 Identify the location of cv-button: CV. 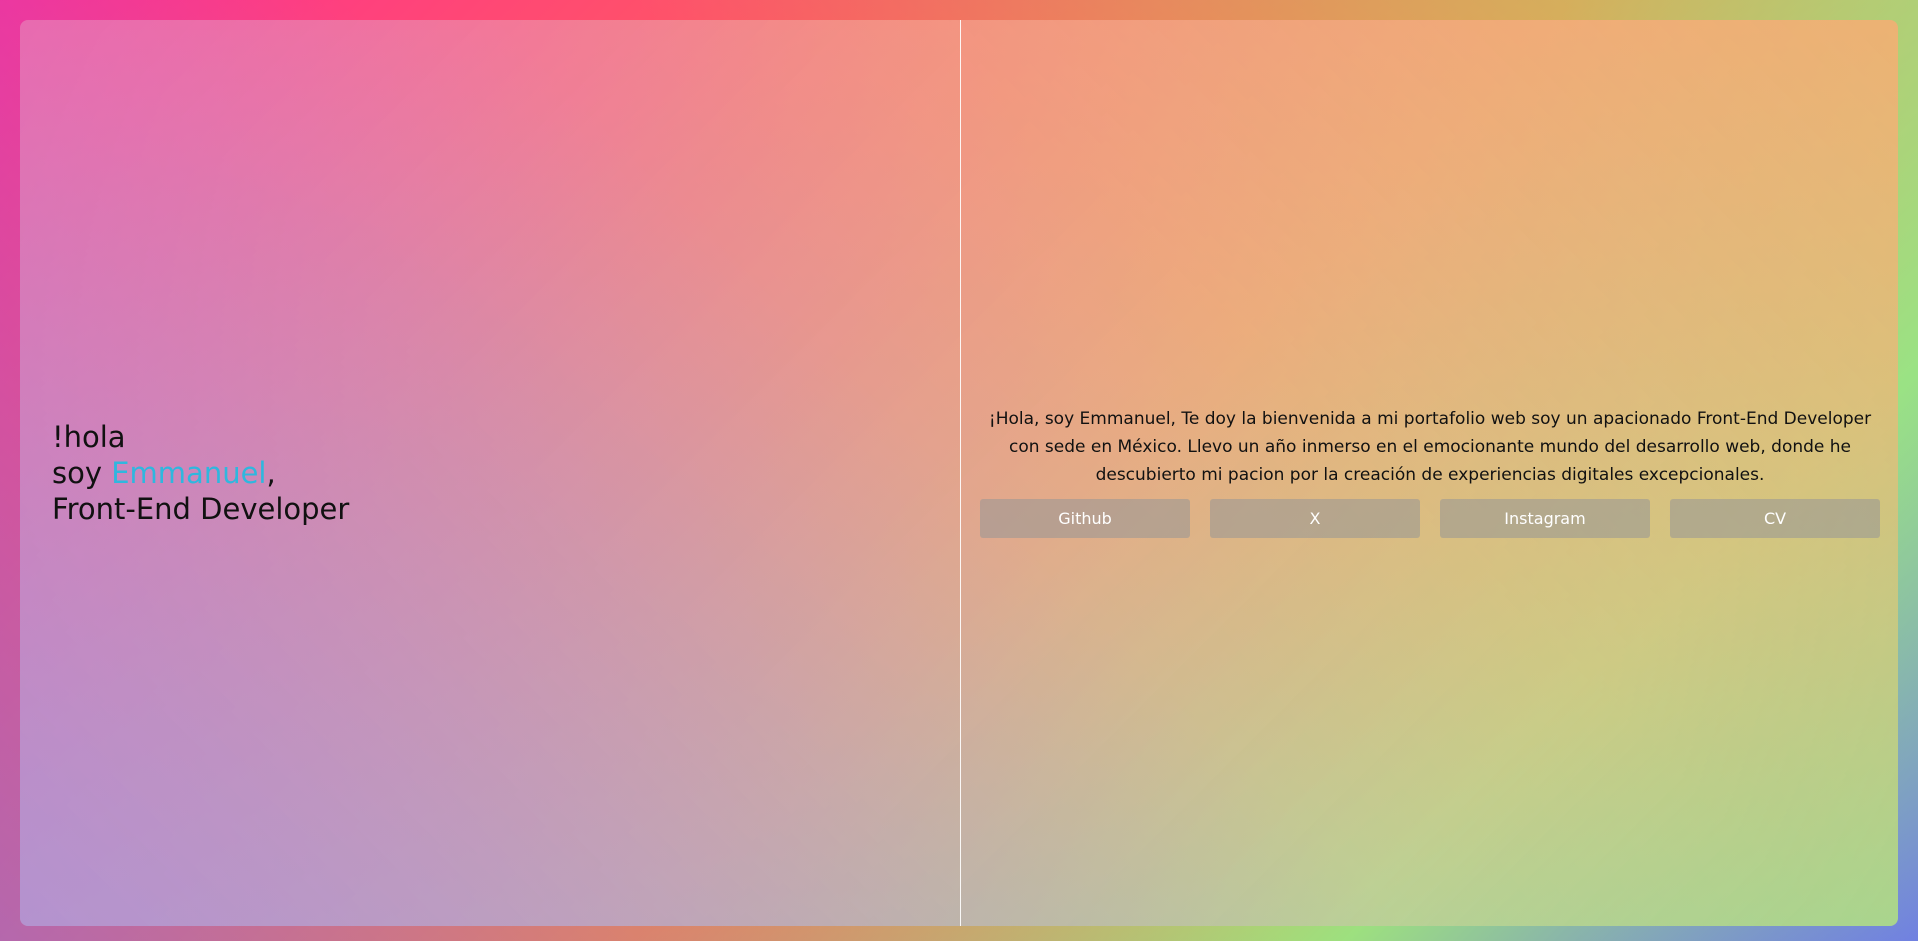
(1775, 518).